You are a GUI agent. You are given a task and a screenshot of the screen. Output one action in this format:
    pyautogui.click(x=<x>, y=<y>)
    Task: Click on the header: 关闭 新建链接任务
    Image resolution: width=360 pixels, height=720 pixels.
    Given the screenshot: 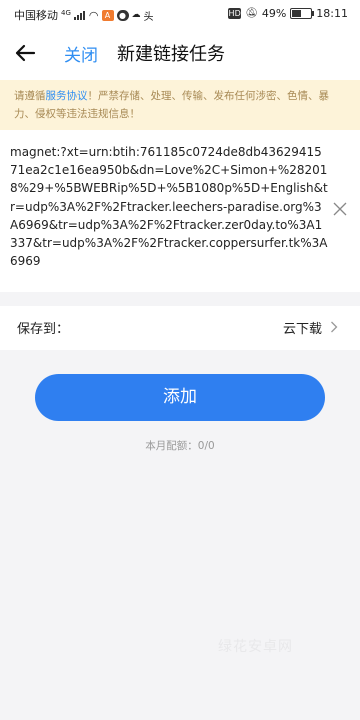 What is the action you would take?
    pyautogui.click(x=180, y=54)
    